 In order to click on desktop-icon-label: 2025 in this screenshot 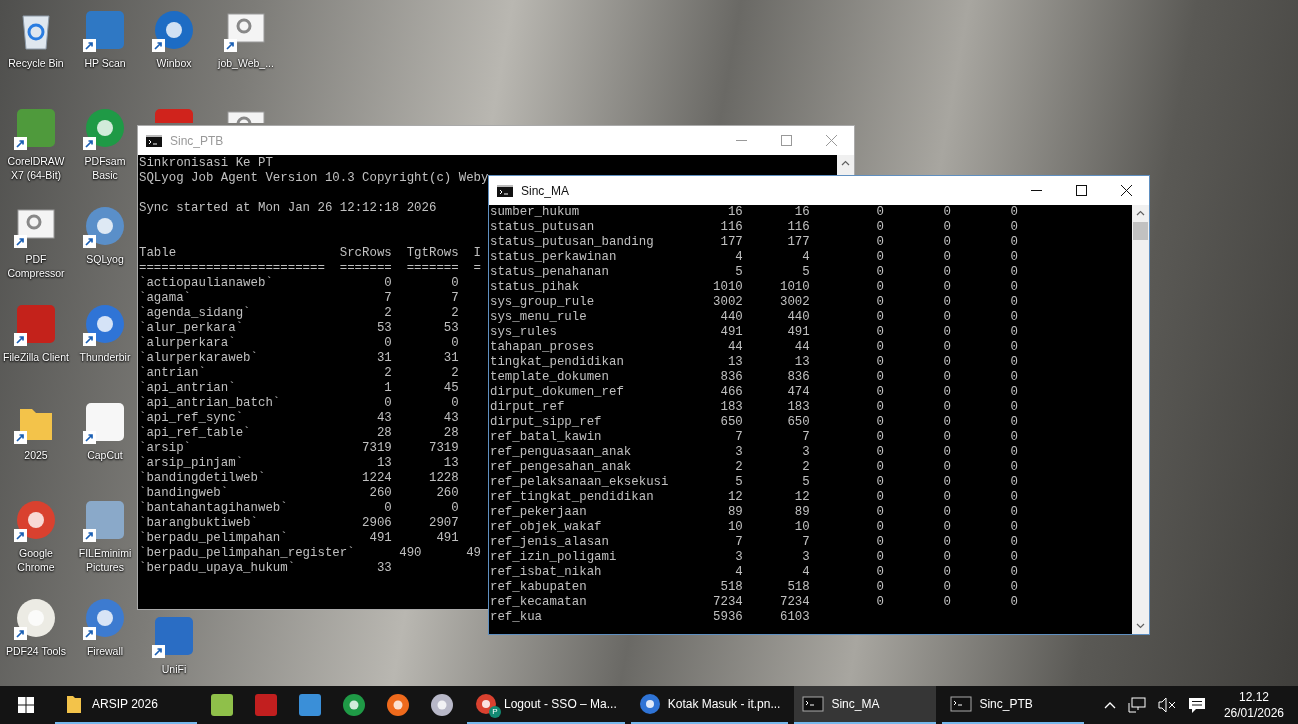, I will do `click(36, 455)`.